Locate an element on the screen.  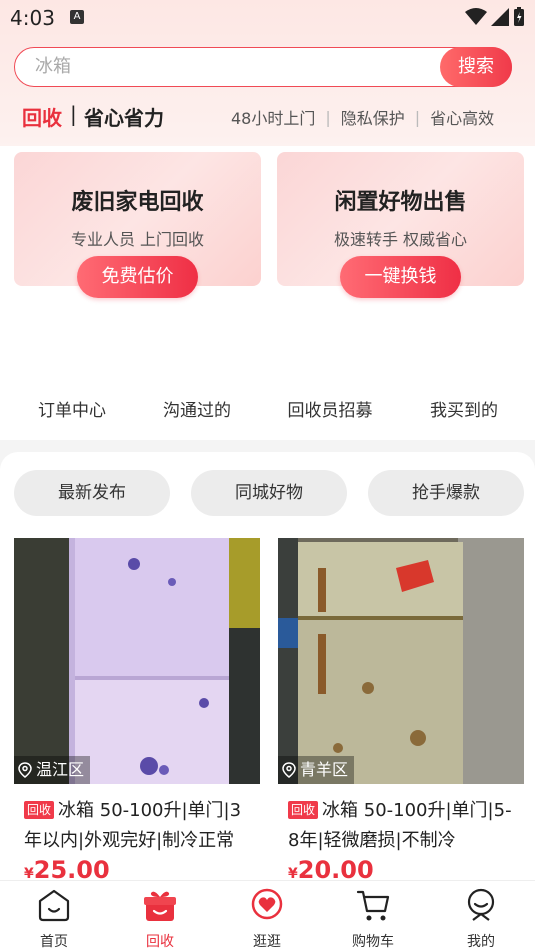
product-title: 回收 冰箱 50-100升|单门|5-8年|轻微磨损|不制冷 is located at coordinates (405, 826).